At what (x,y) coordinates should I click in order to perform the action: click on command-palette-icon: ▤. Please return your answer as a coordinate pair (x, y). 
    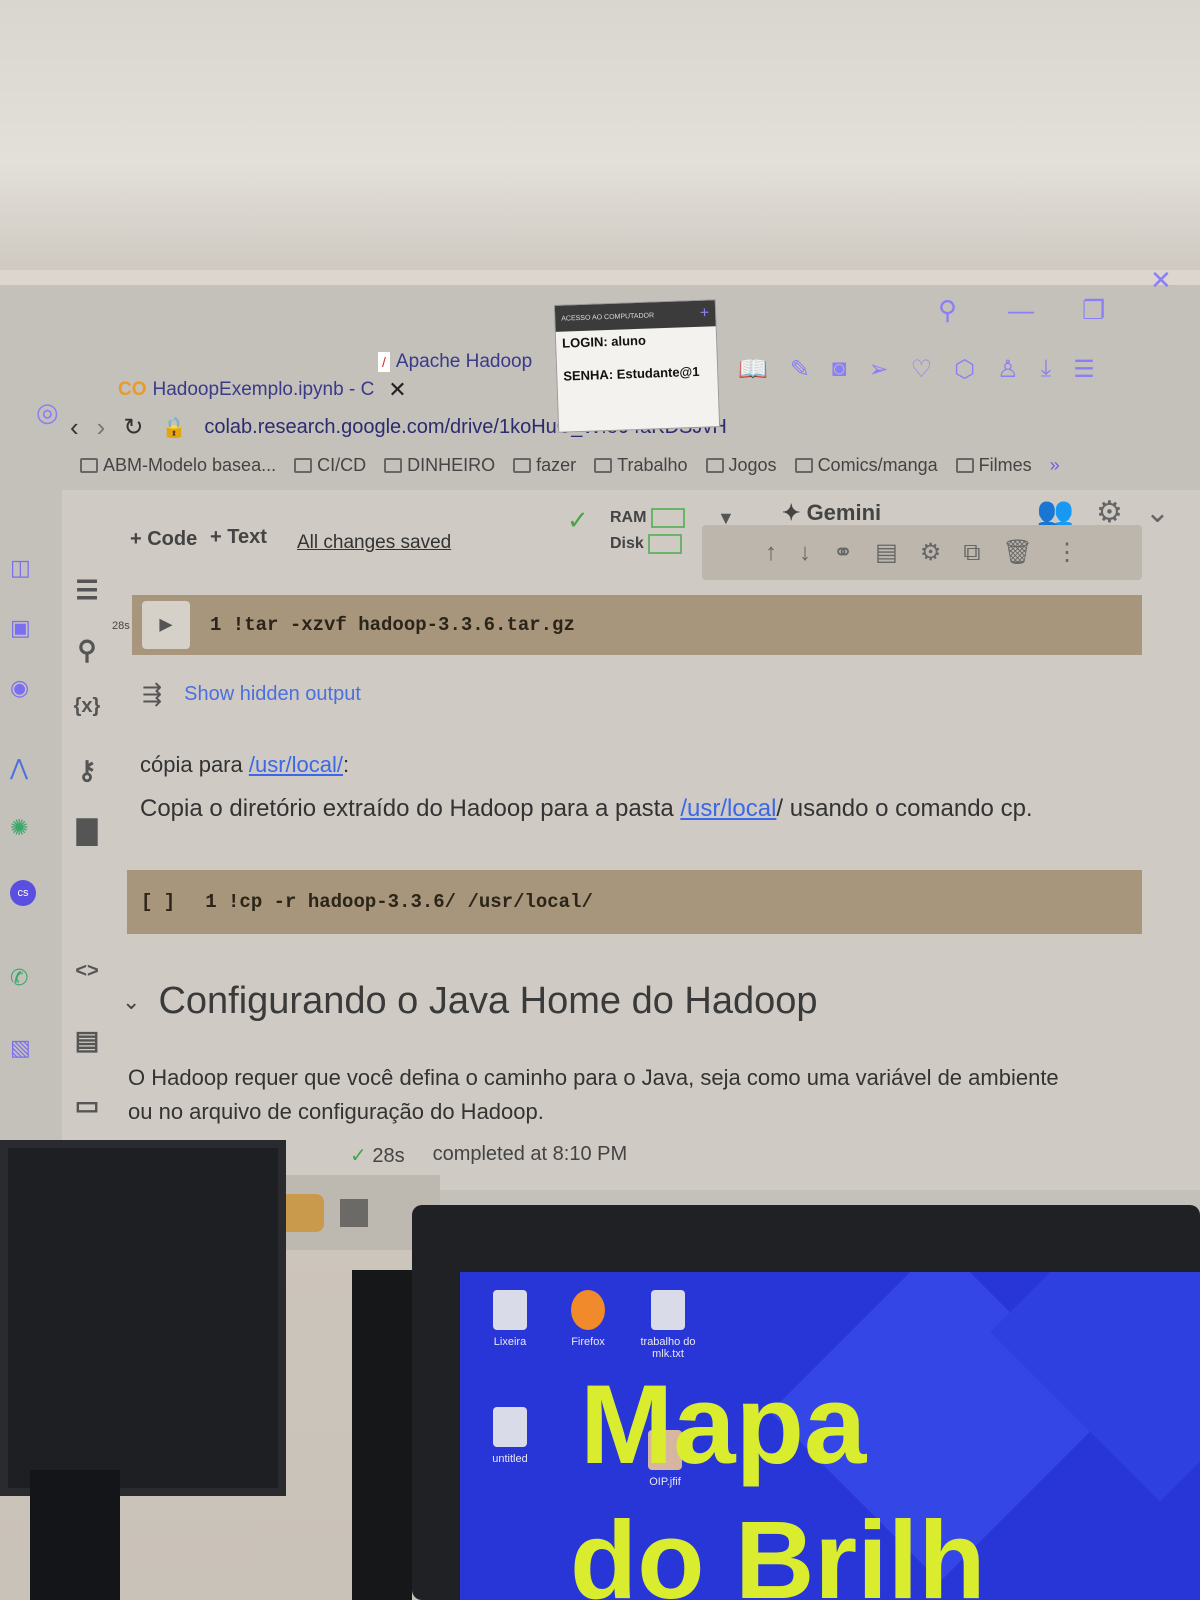
    Looking at the image, I should click on (87, 1040).